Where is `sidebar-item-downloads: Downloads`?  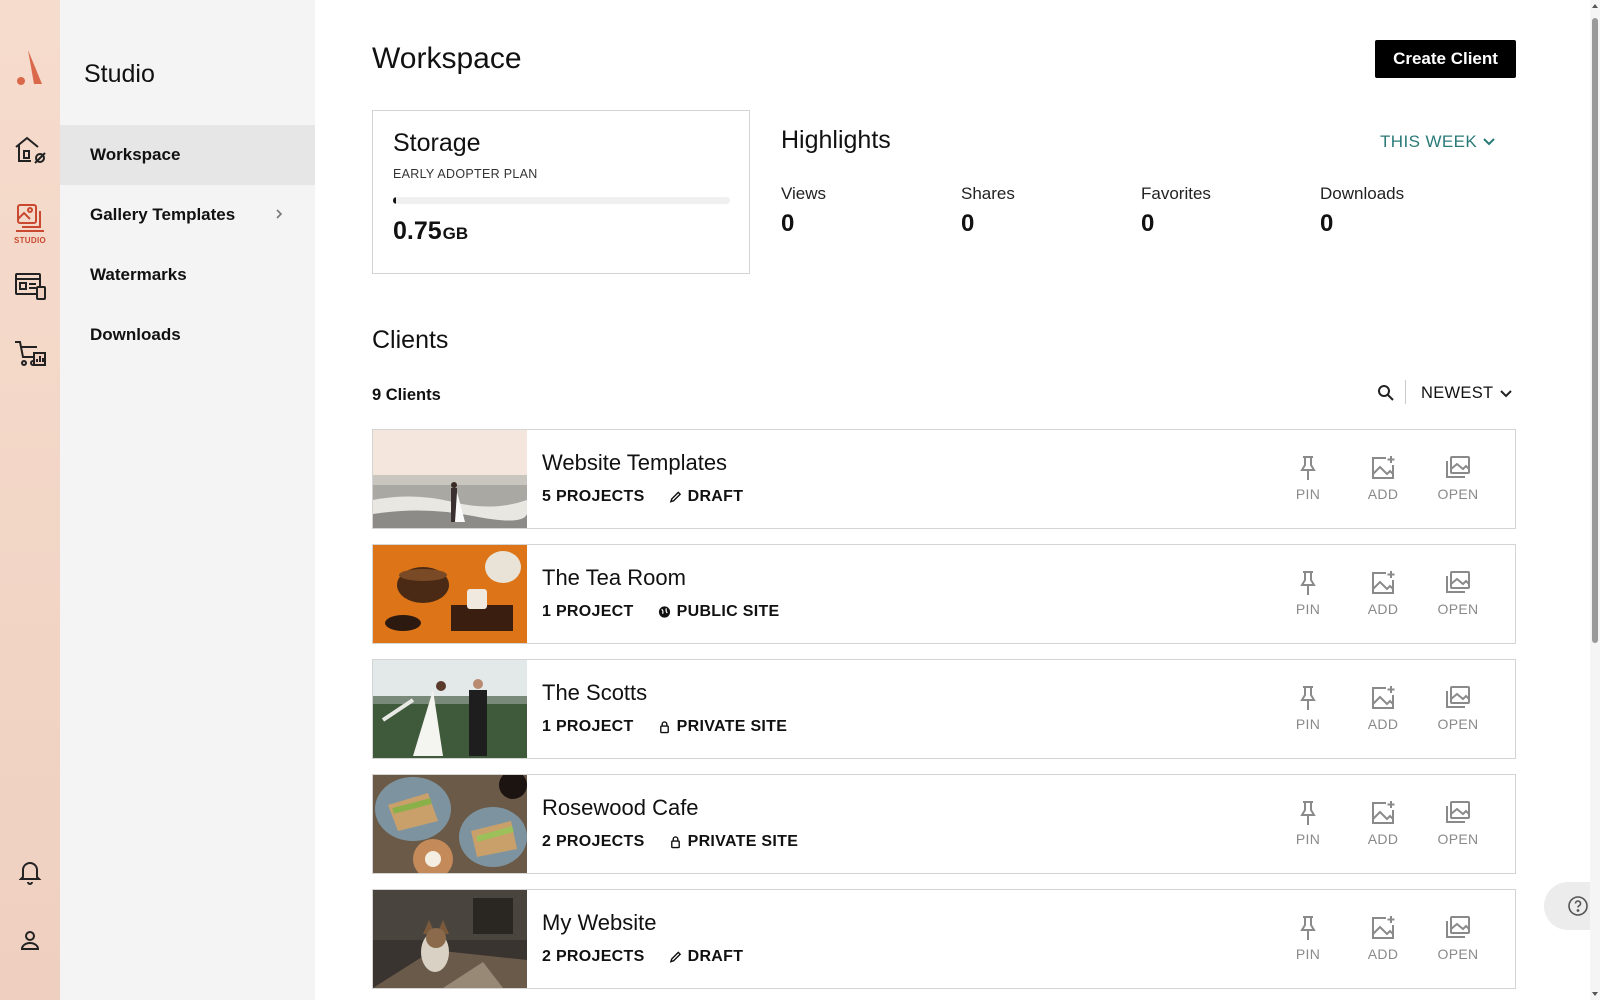 sidebar-item-downloads: Downloads is located at coordinates (187, 335).